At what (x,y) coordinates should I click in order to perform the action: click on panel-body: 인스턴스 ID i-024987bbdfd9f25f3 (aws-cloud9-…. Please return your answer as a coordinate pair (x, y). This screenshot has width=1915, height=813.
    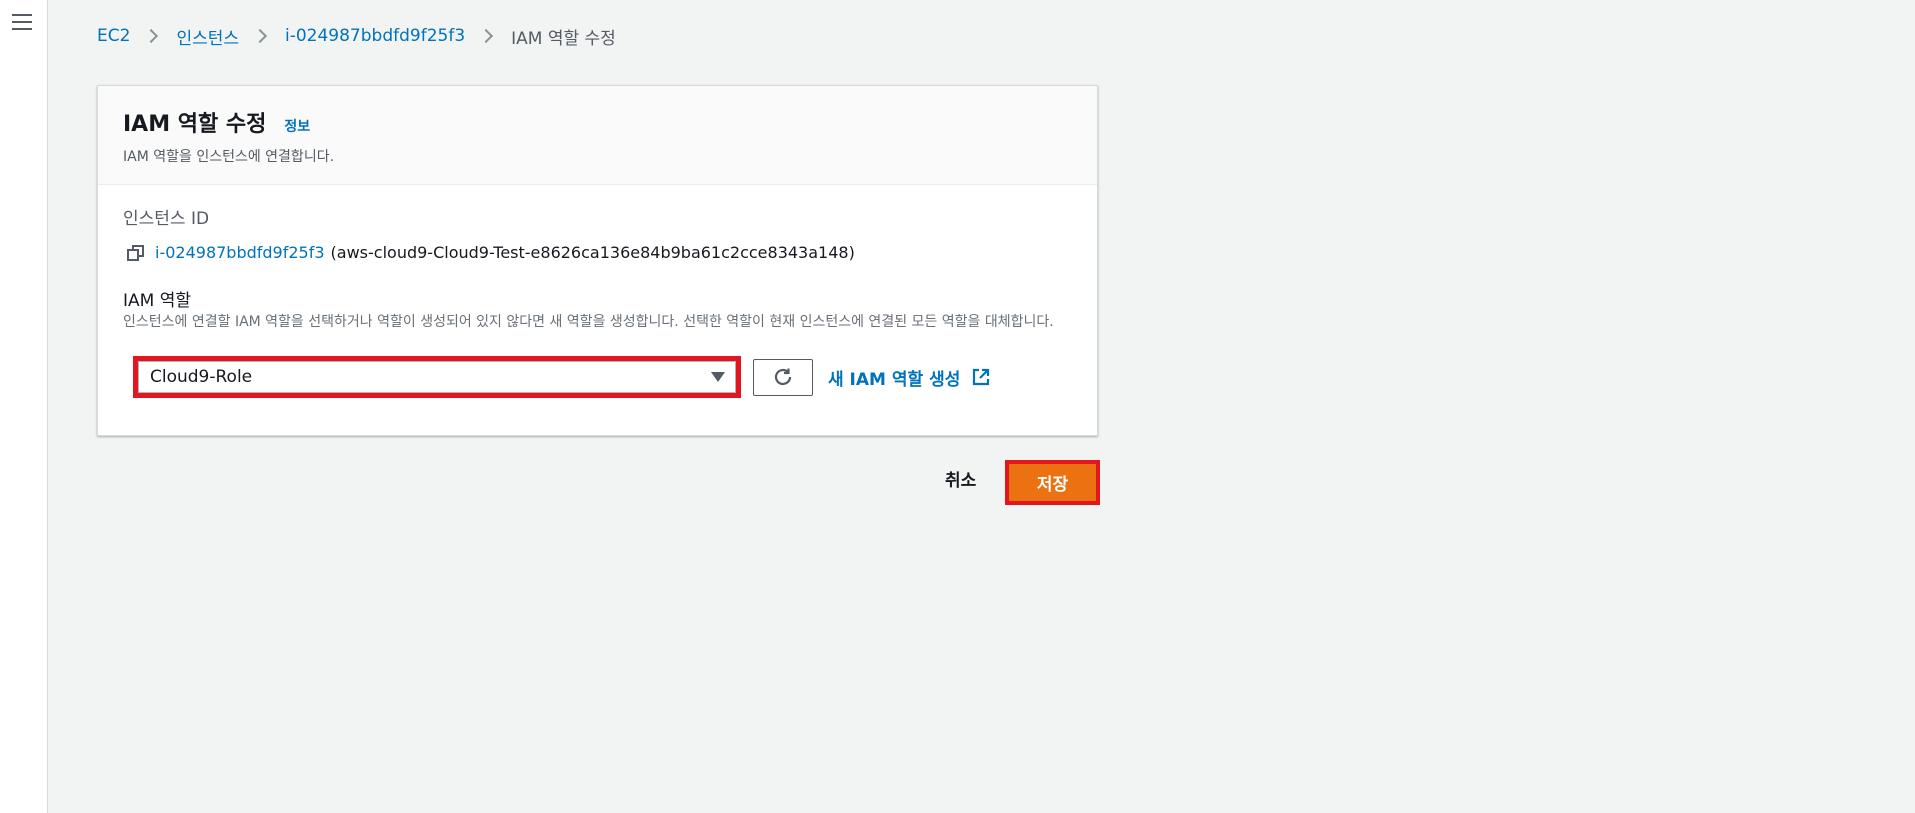
    Looking at the image, I should click on (597, 291).